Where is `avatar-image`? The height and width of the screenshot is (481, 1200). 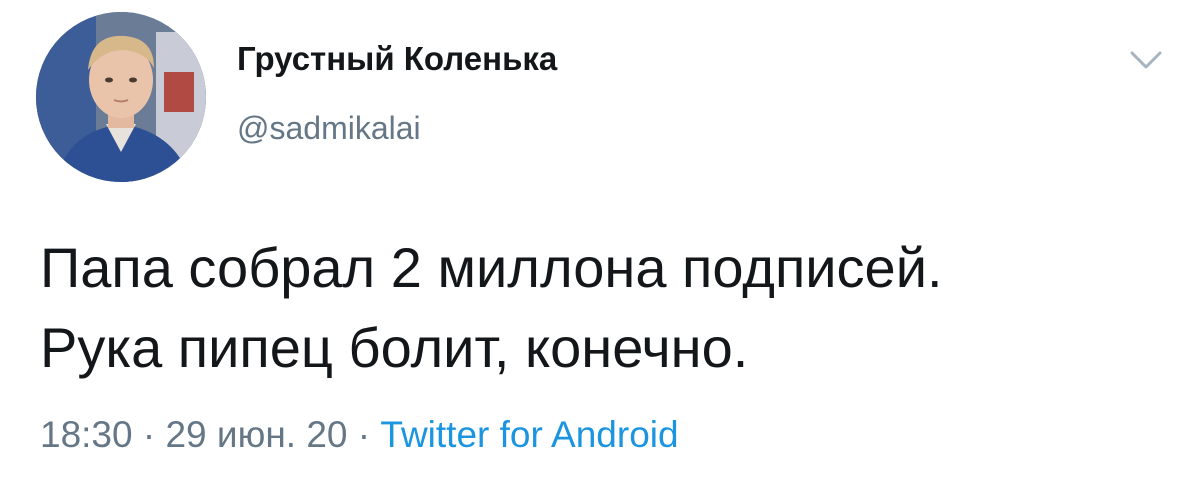
avatar-image is located at coordinates (121, 97).